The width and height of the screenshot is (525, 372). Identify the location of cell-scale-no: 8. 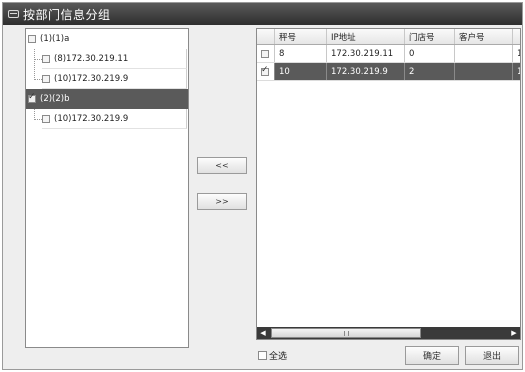
(301, 53).